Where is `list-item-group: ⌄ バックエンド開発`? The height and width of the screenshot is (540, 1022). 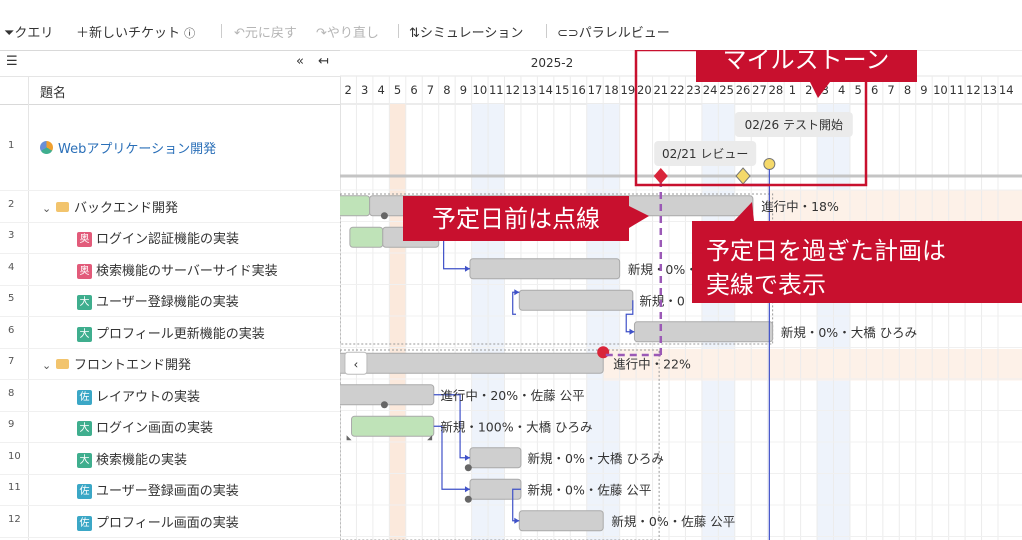 list-item-group: ⌄ バックエンド開発 is located at coordinates (110, 206).